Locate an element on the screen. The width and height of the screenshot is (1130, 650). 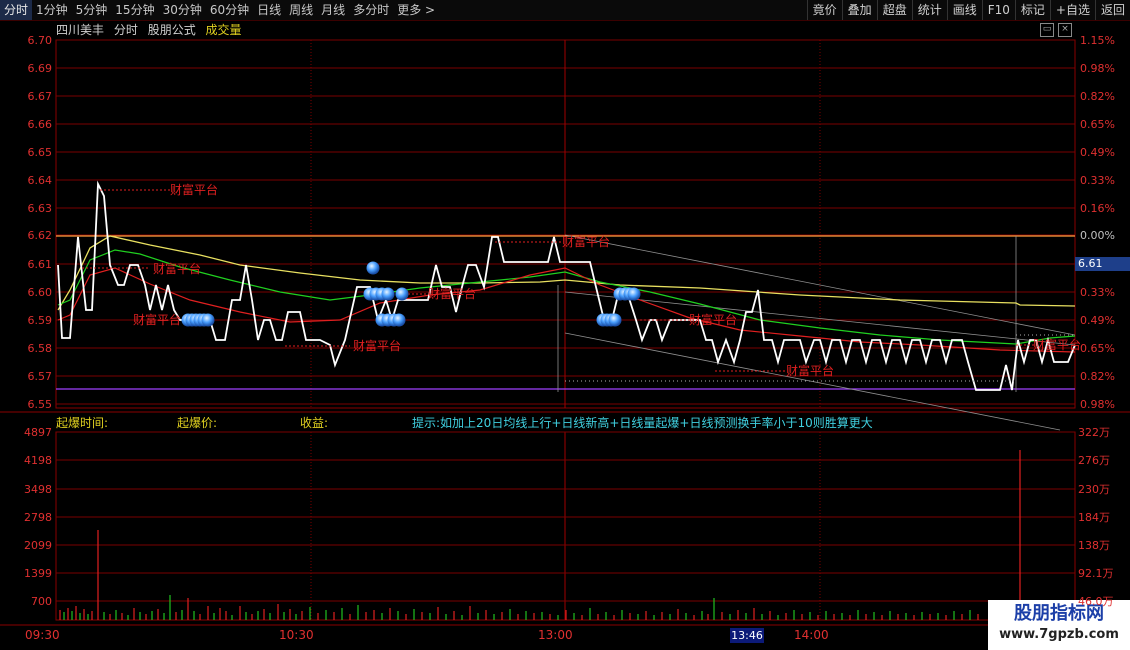
price-tick: 6.64 is located at coordinates (40, 180).